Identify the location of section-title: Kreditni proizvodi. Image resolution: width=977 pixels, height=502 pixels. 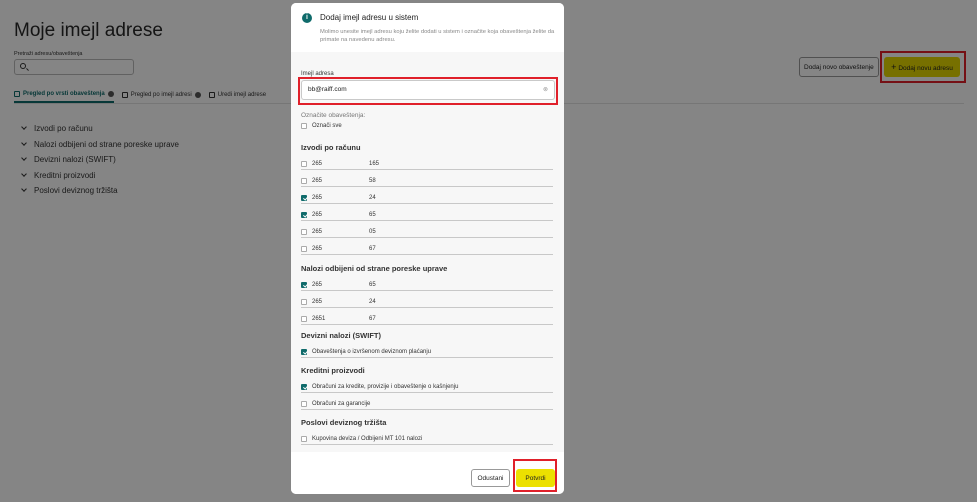
(333, 370).